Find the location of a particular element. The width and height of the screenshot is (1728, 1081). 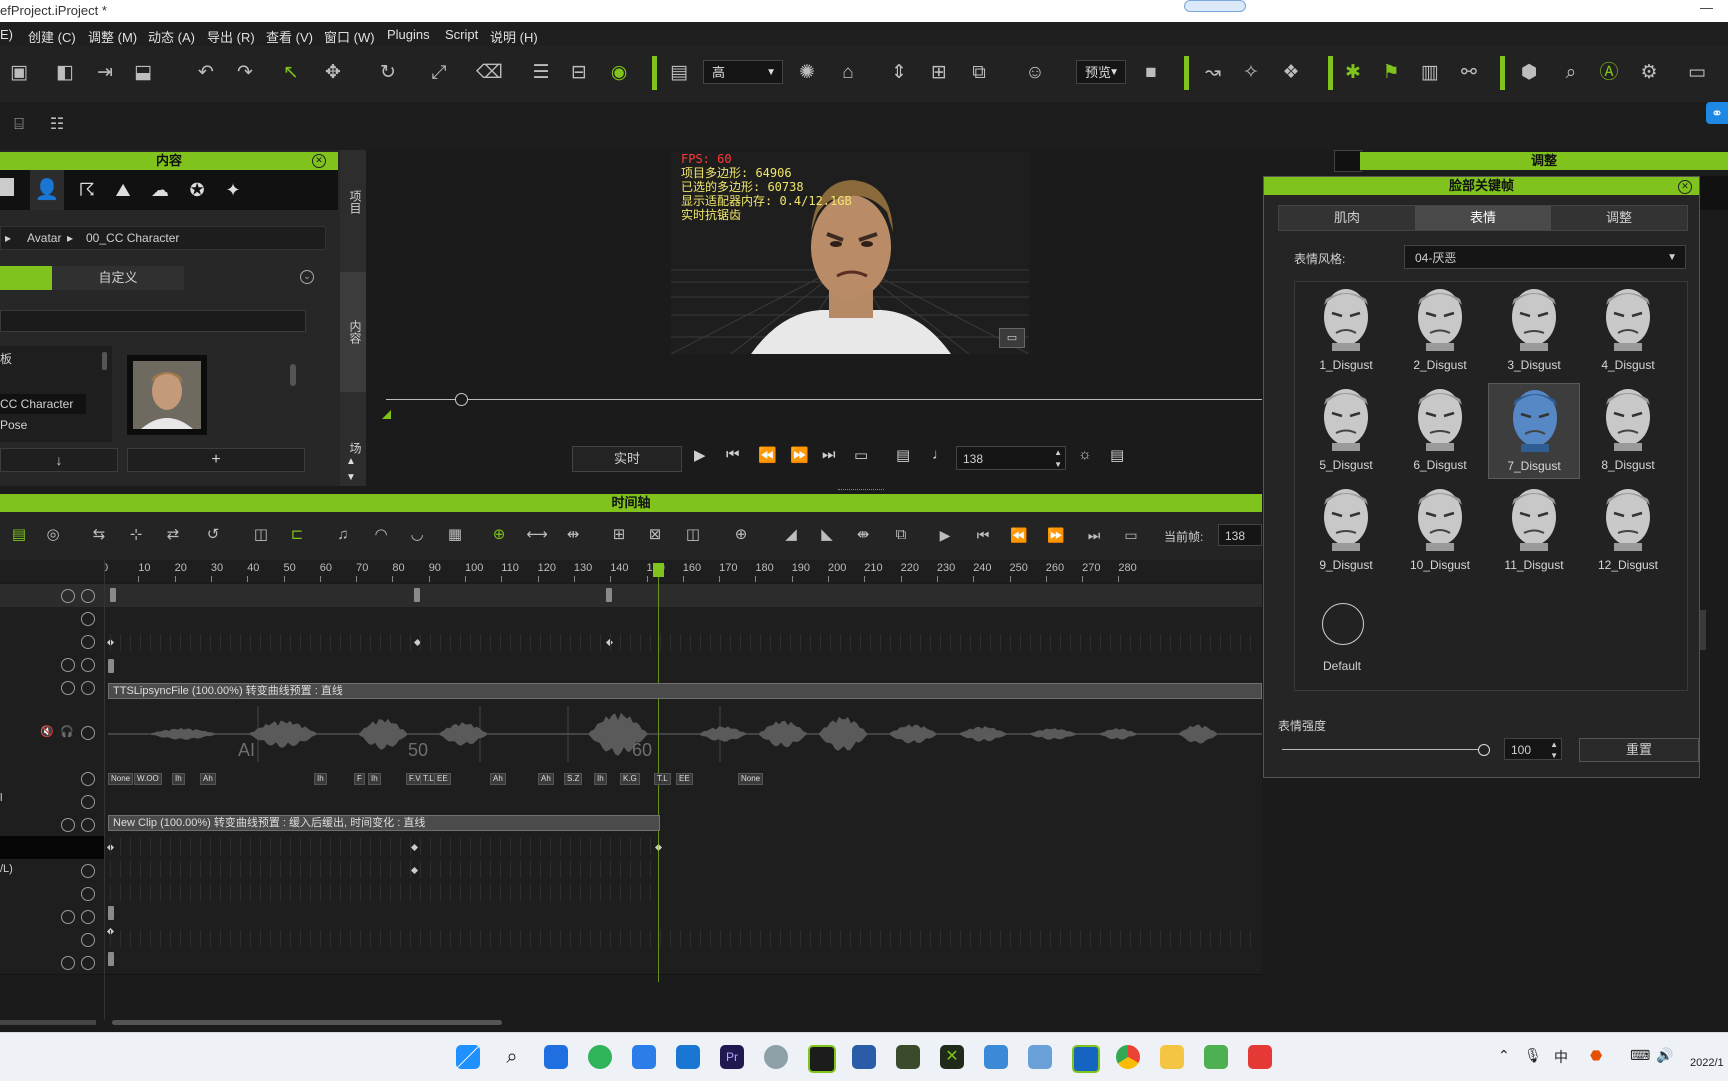

refresh-icon: ↺ is located at coordinates (213, 535).